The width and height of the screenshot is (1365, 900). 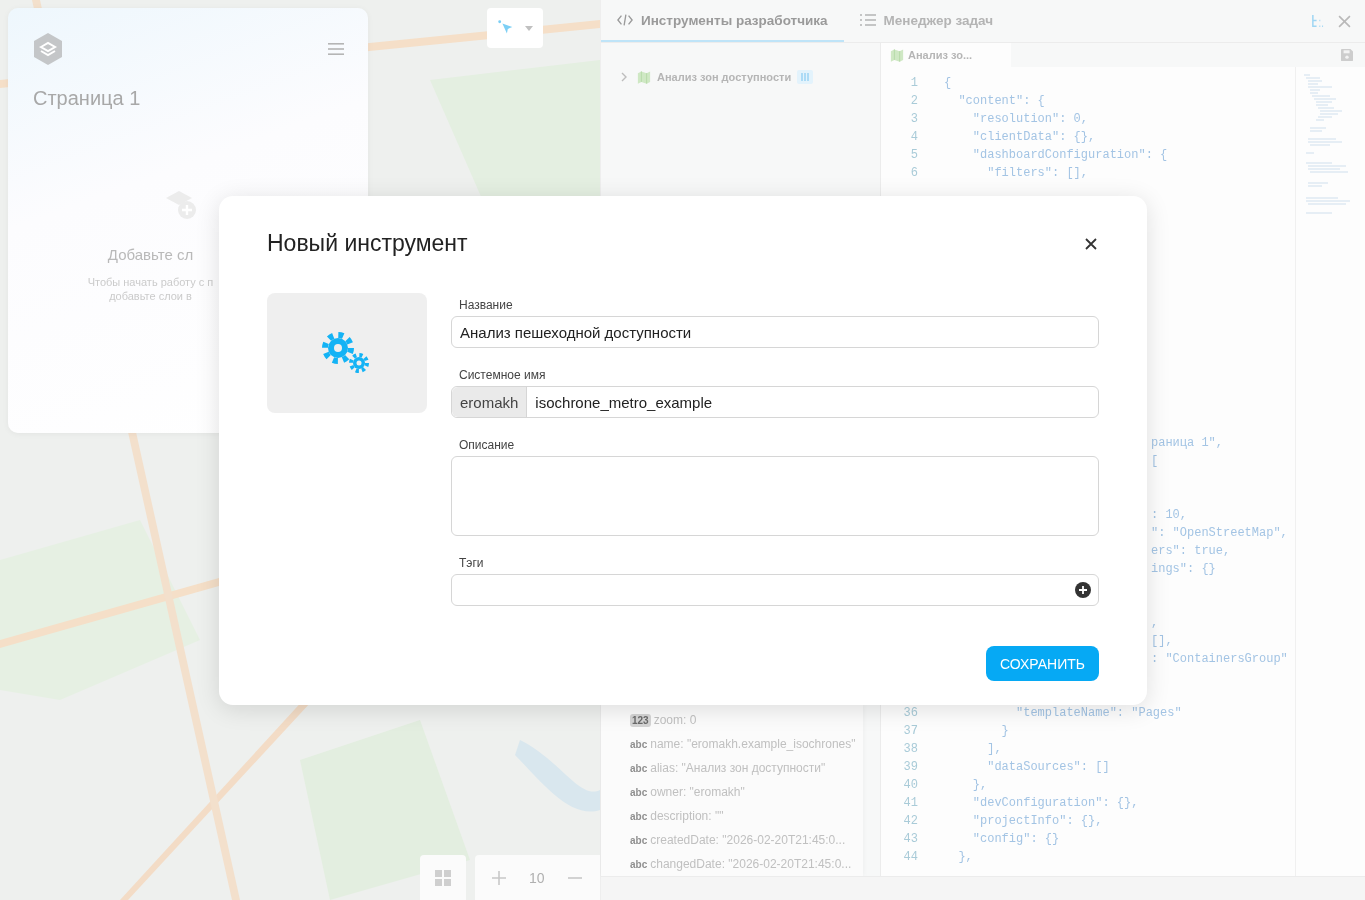 What do you see at coordinates (347, 353) in the screenshot?
I see `tool-image` at bounding box center [347, 353].